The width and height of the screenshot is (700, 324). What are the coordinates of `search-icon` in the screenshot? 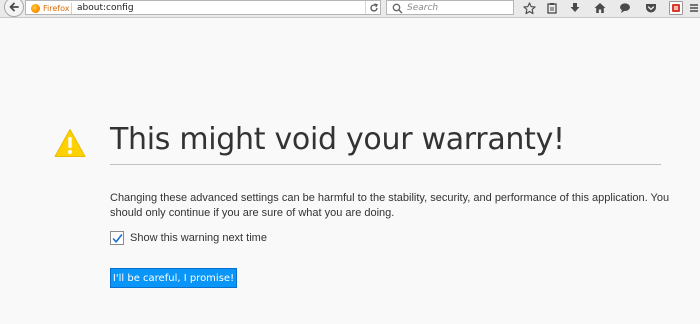 It's located at (397, 8).